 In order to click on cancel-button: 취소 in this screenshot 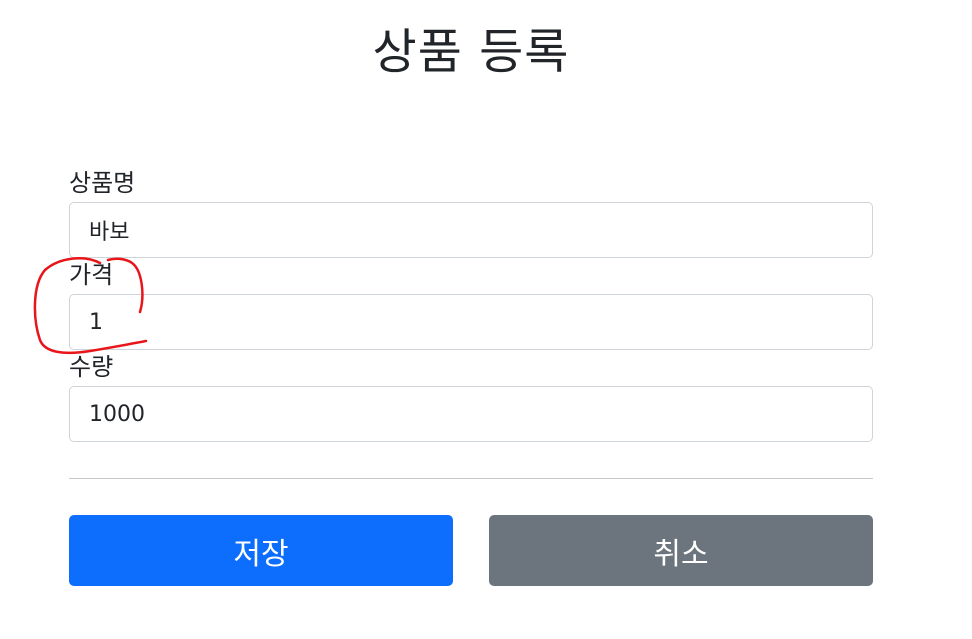, I will do `click(681, 550)`.